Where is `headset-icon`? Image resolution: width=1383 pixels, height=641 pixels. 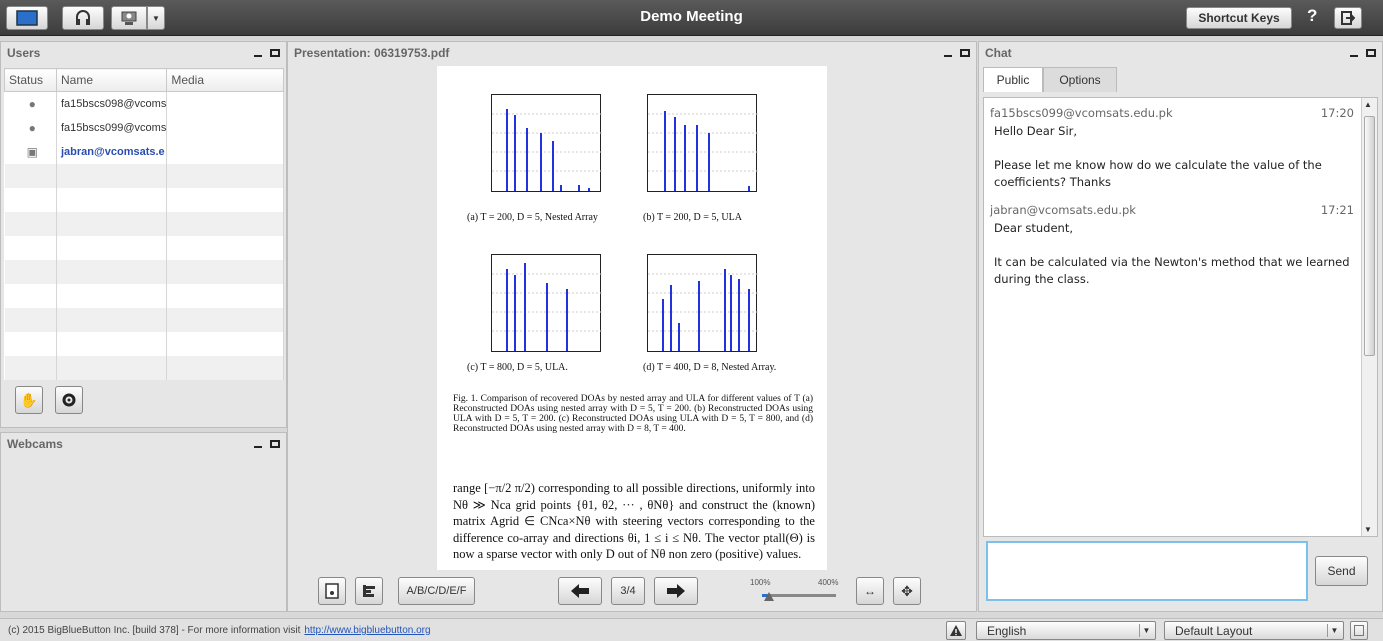
headset-icon is located at coordinates (83, 17).